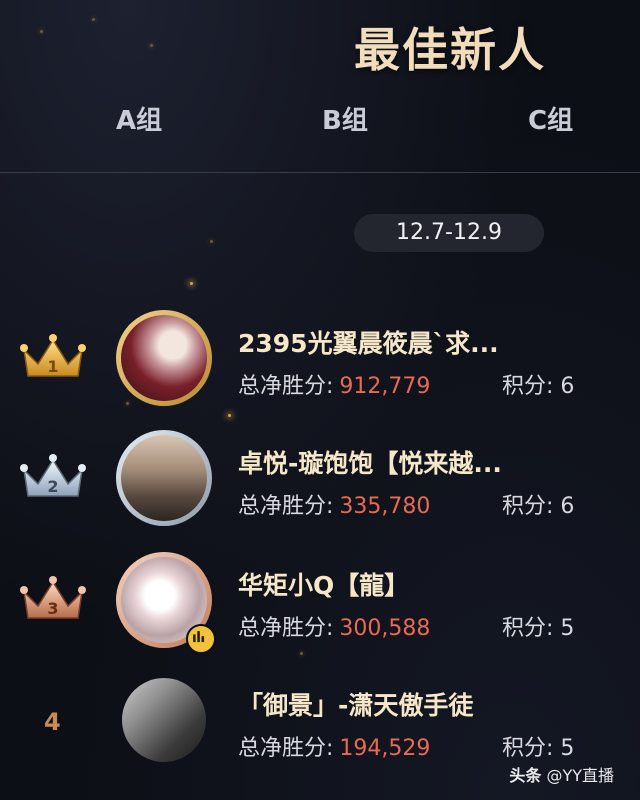  Describe the element at coordinates (580, 775) in the screenshot. I see `watermark-account: @YY直播` at that location.